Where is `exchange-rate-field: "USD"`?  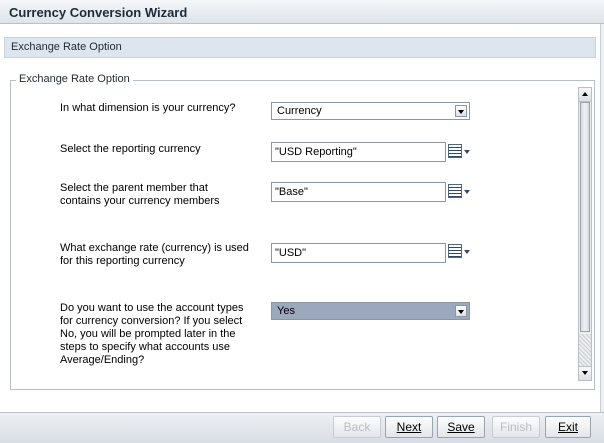
exchange-rate-field: "USD" is located at coordinates (358, 253).